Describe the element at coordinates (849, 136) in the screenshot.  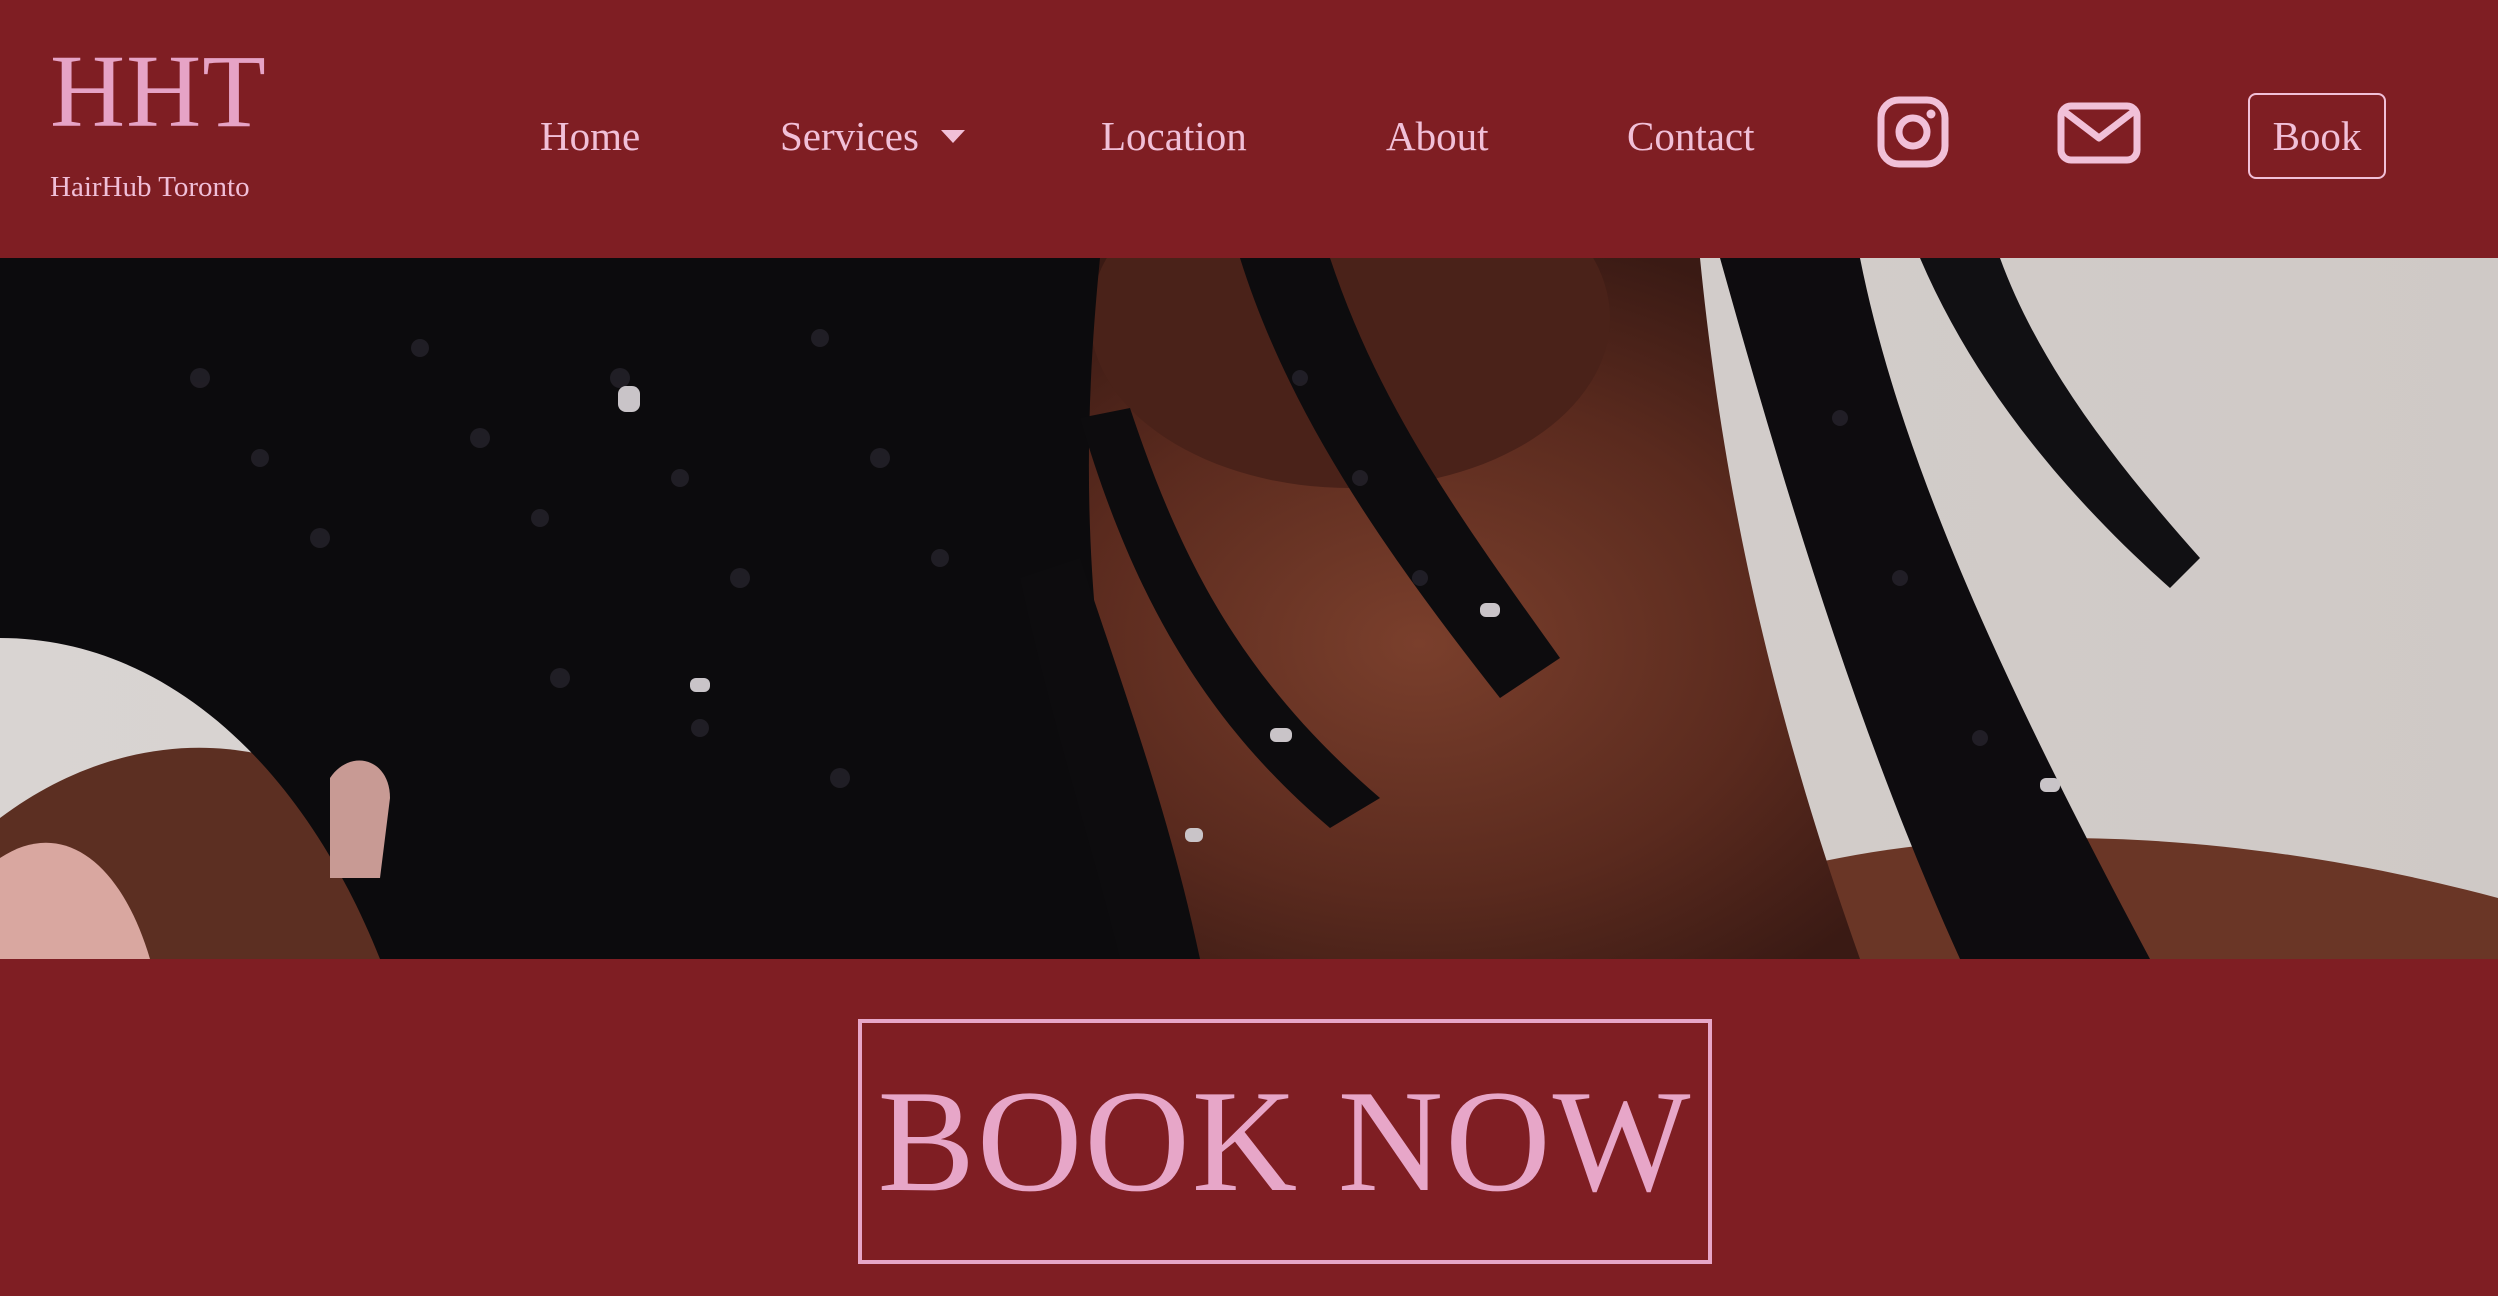
I see `nav-services-label: Services` at that location.